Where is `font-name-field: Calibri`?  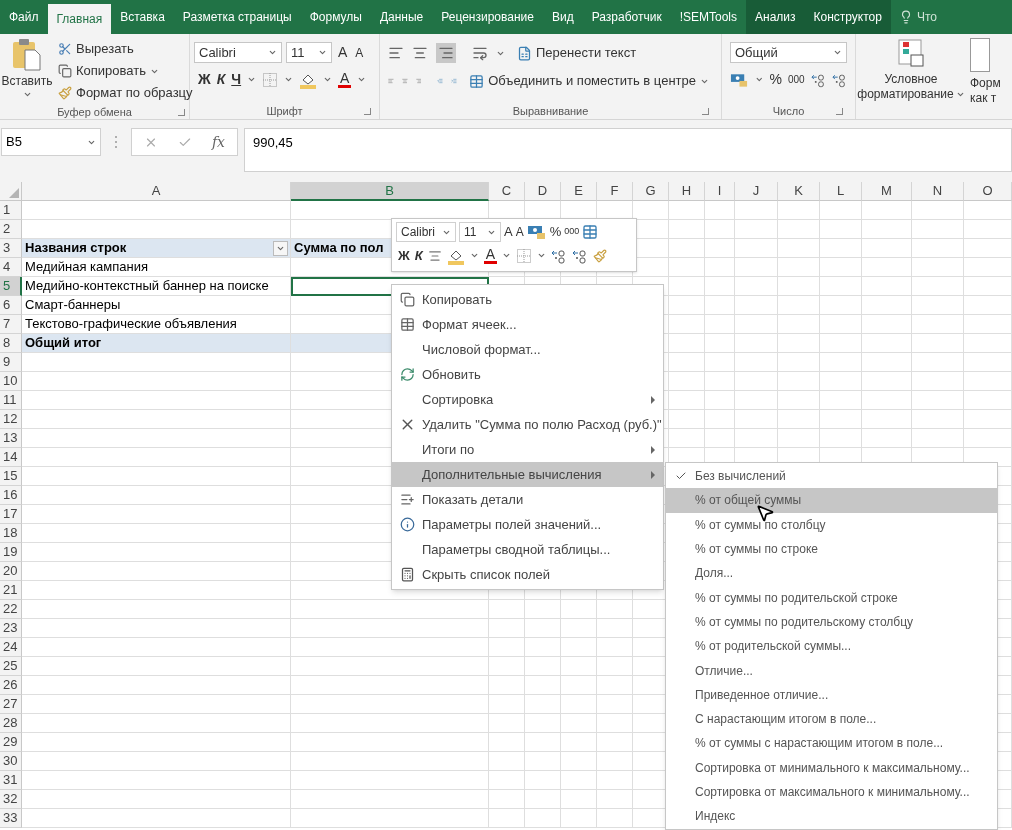
font-name-field: Calibri is located at coordinates (426, 232).